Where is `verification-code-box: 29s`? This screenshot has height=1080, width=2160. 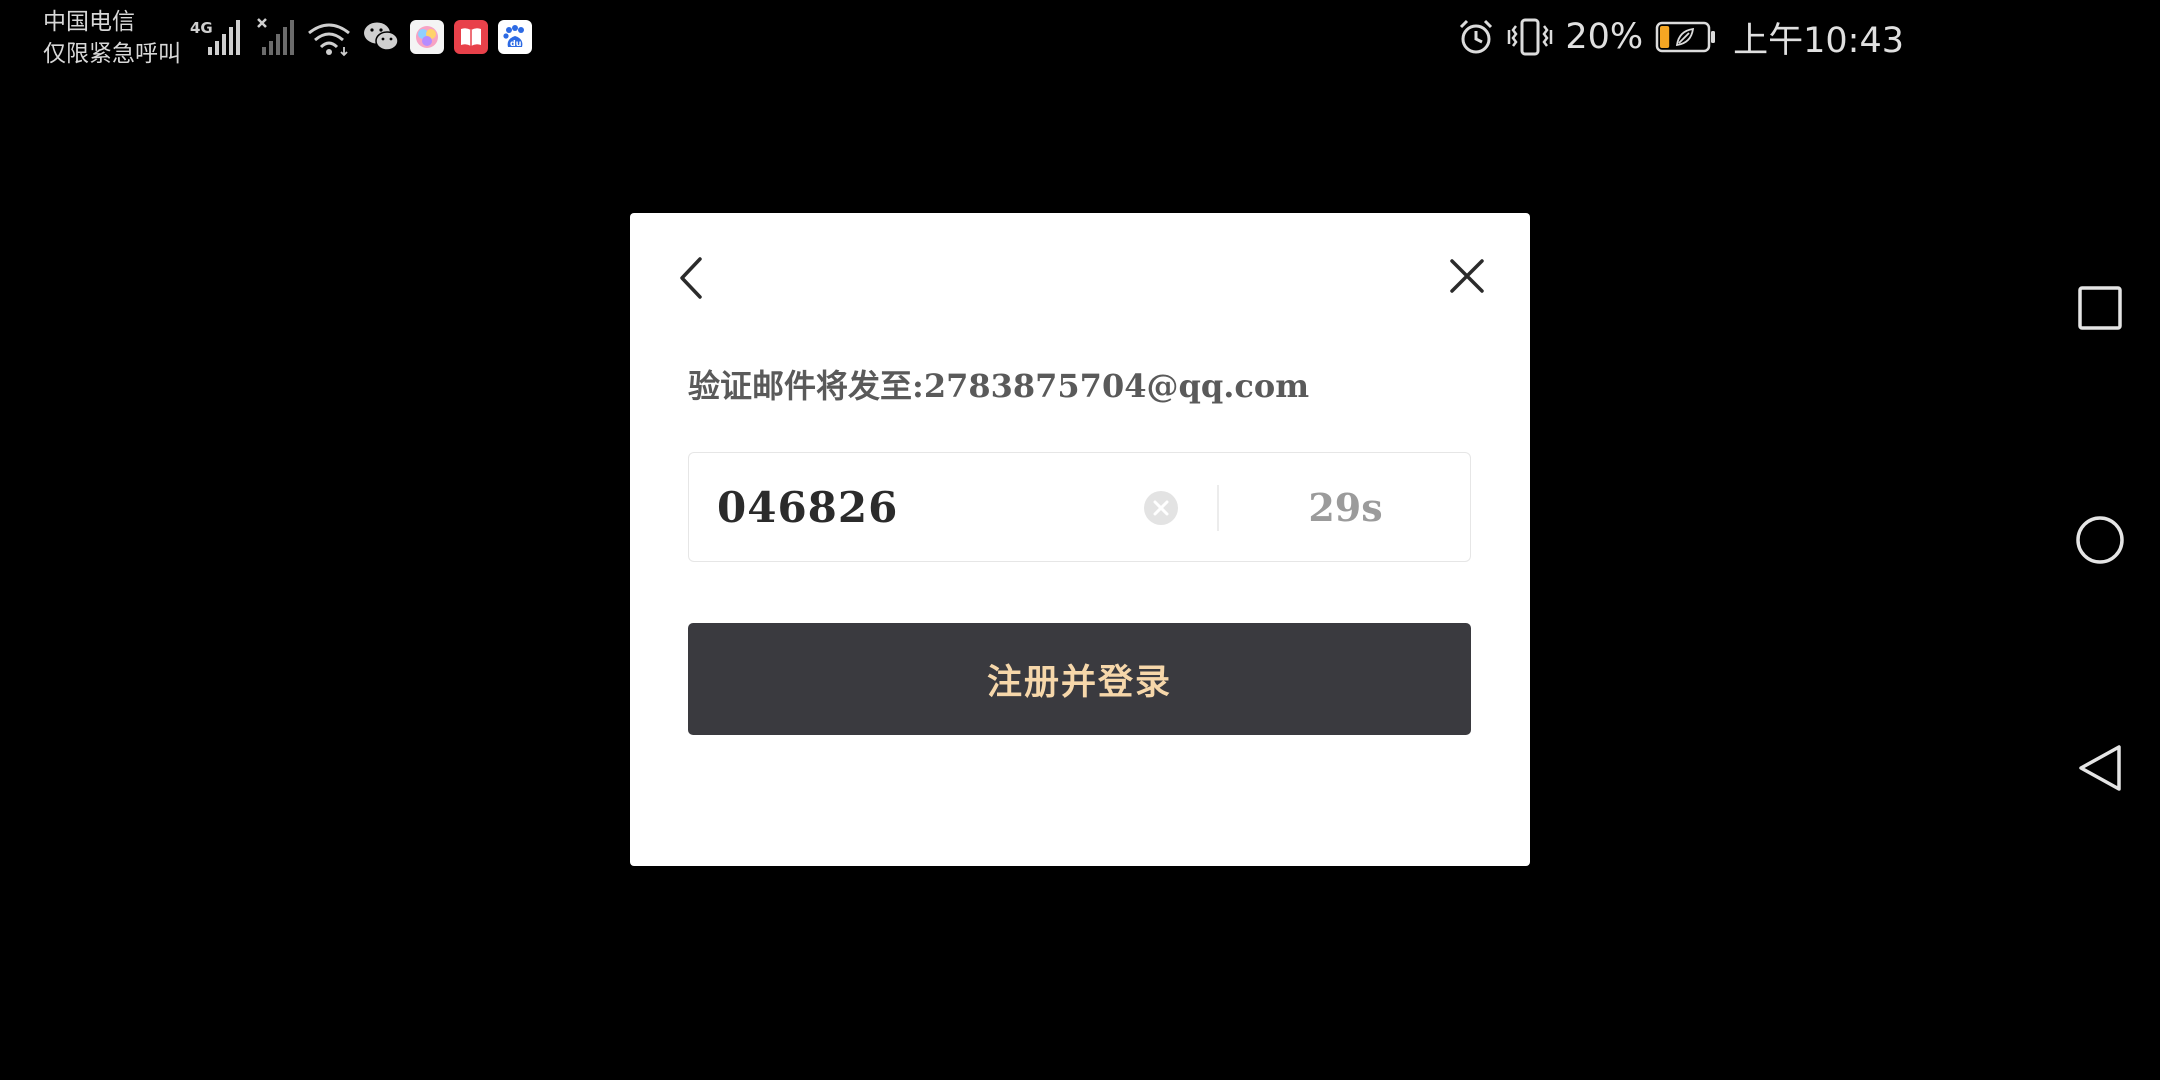 verification-code-box: 29s is located at coordinates (1079, 507).